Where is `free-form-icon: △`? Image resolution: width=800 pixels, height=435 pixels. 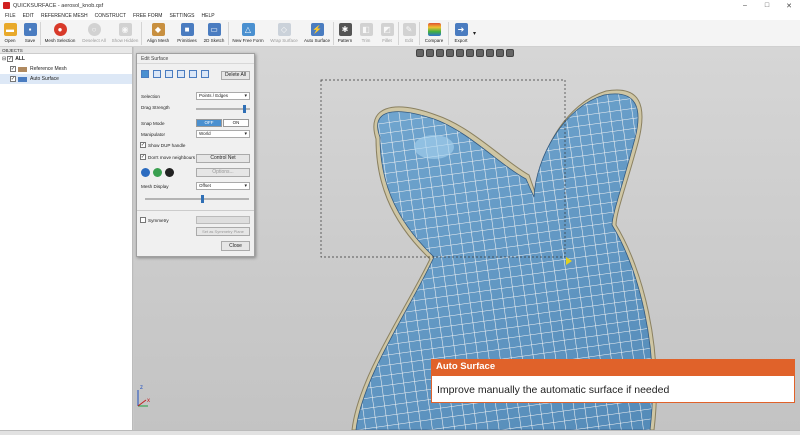
free-form-icon: △ is located at coordinates (248, 29).